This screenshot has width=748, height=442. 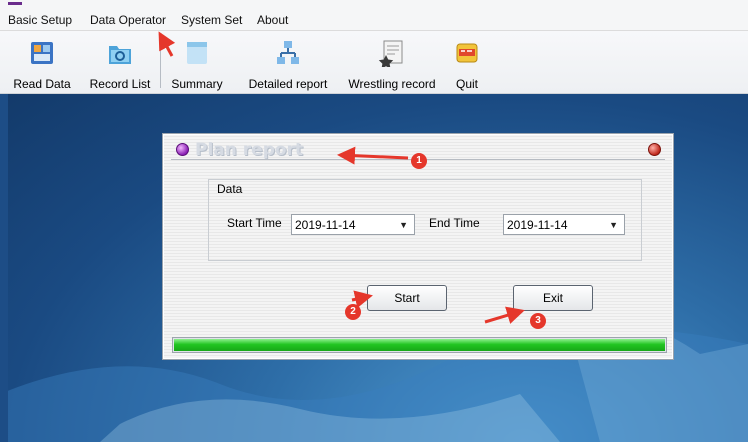 I want to click on arrow-menu, so click(x=167, y=44).